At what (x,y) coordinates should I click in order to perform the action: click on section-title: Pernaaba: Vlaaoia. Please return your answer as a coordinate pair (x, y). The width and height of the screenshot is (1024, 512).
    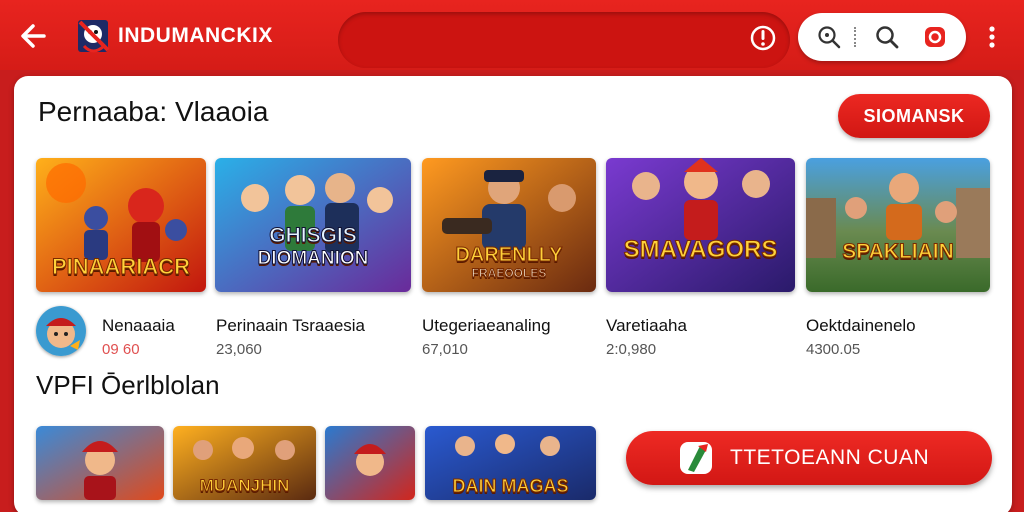
    Looking at the image, I should click on (153, 111).